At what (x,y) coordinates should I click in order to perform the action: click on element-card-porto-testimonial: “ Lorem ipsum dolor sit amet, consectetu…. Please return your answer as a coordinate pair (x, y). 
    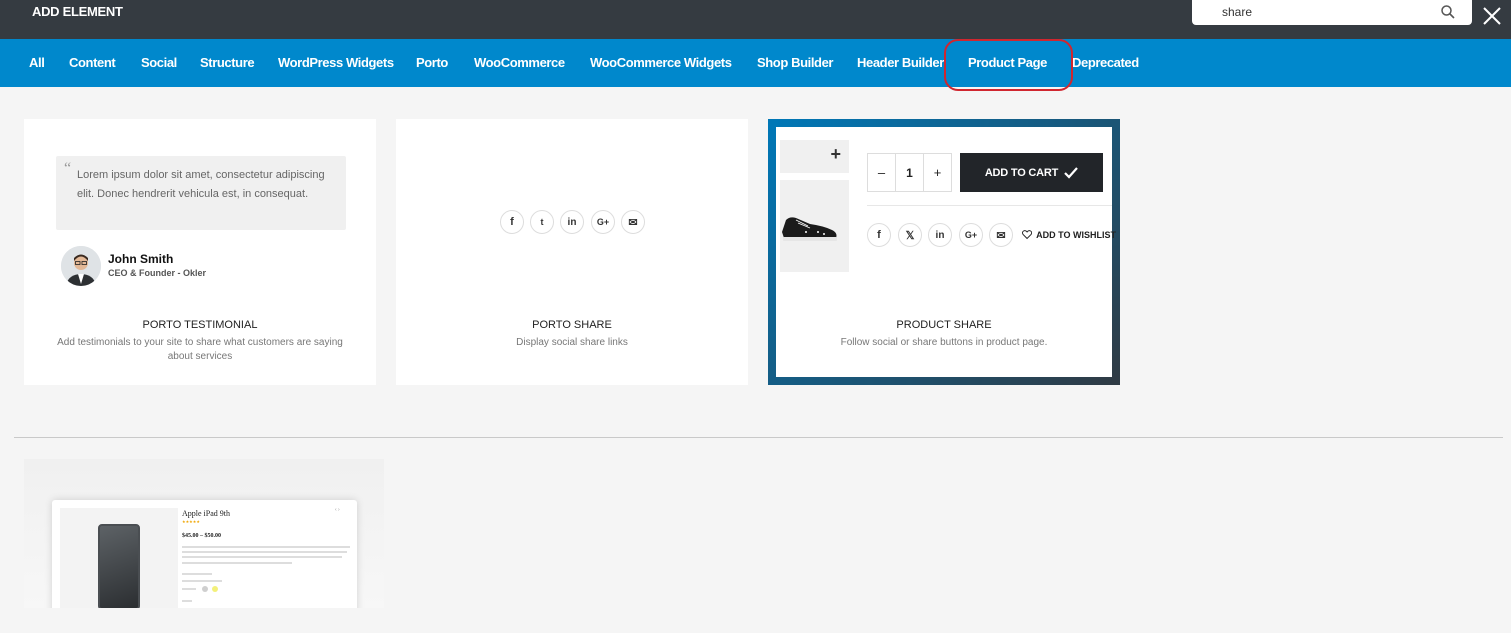
    Looking at the image, I should click on (200, 252).